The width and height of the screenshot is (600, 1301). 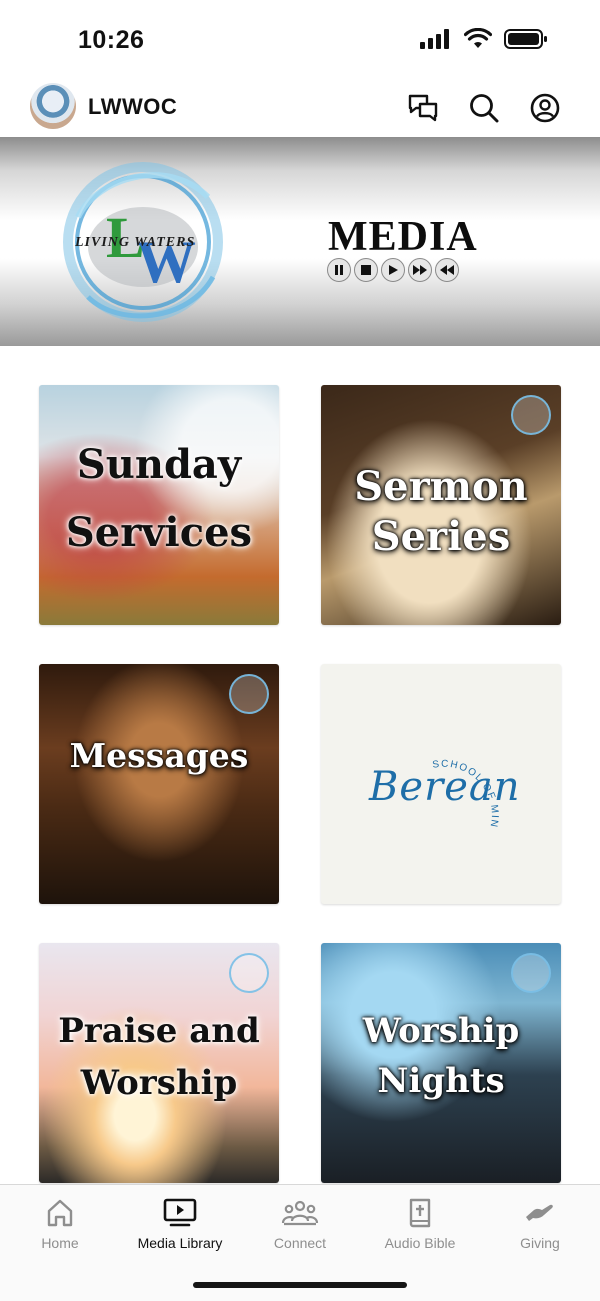 What do you see at coordinates (300, 1285) in the screenshot?
I see `home-indicator` at bounding box center [300, 1285].